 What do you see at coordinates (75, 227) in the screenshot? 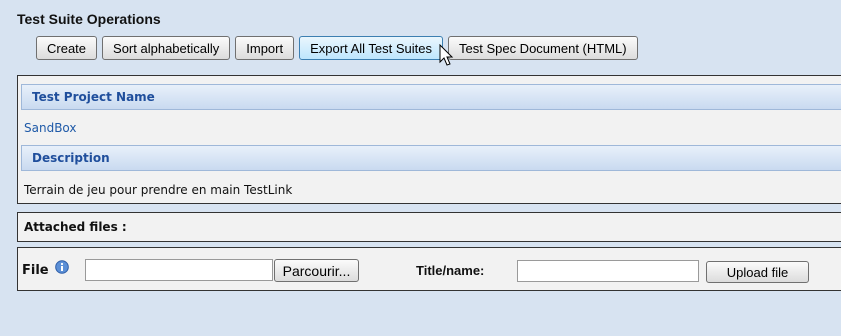
I see `attached-files-label: Attached files :` at bounding box center [75, 227].